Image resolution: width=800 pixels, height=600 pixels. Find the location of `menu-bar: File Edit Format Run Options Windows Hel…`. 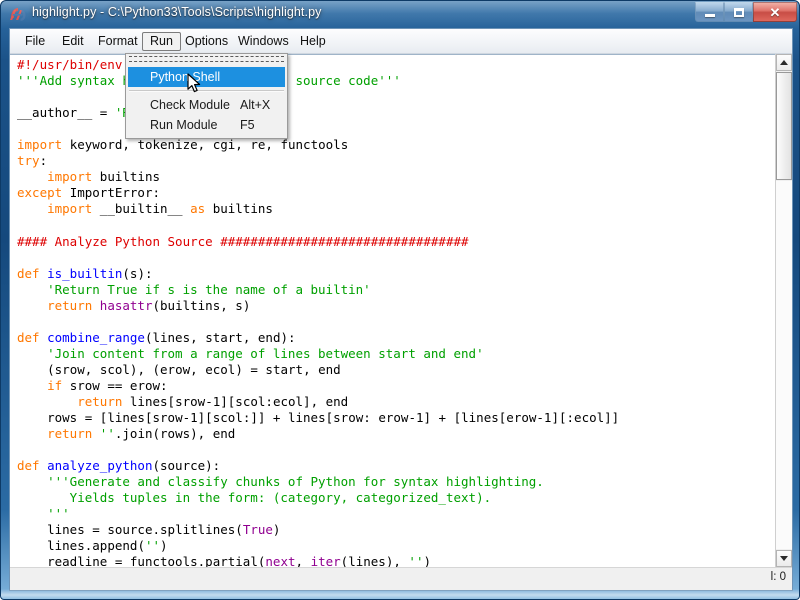

menu-bar: File Edit Format Run Options Windows Hel… is located at coordinates (401, 41).